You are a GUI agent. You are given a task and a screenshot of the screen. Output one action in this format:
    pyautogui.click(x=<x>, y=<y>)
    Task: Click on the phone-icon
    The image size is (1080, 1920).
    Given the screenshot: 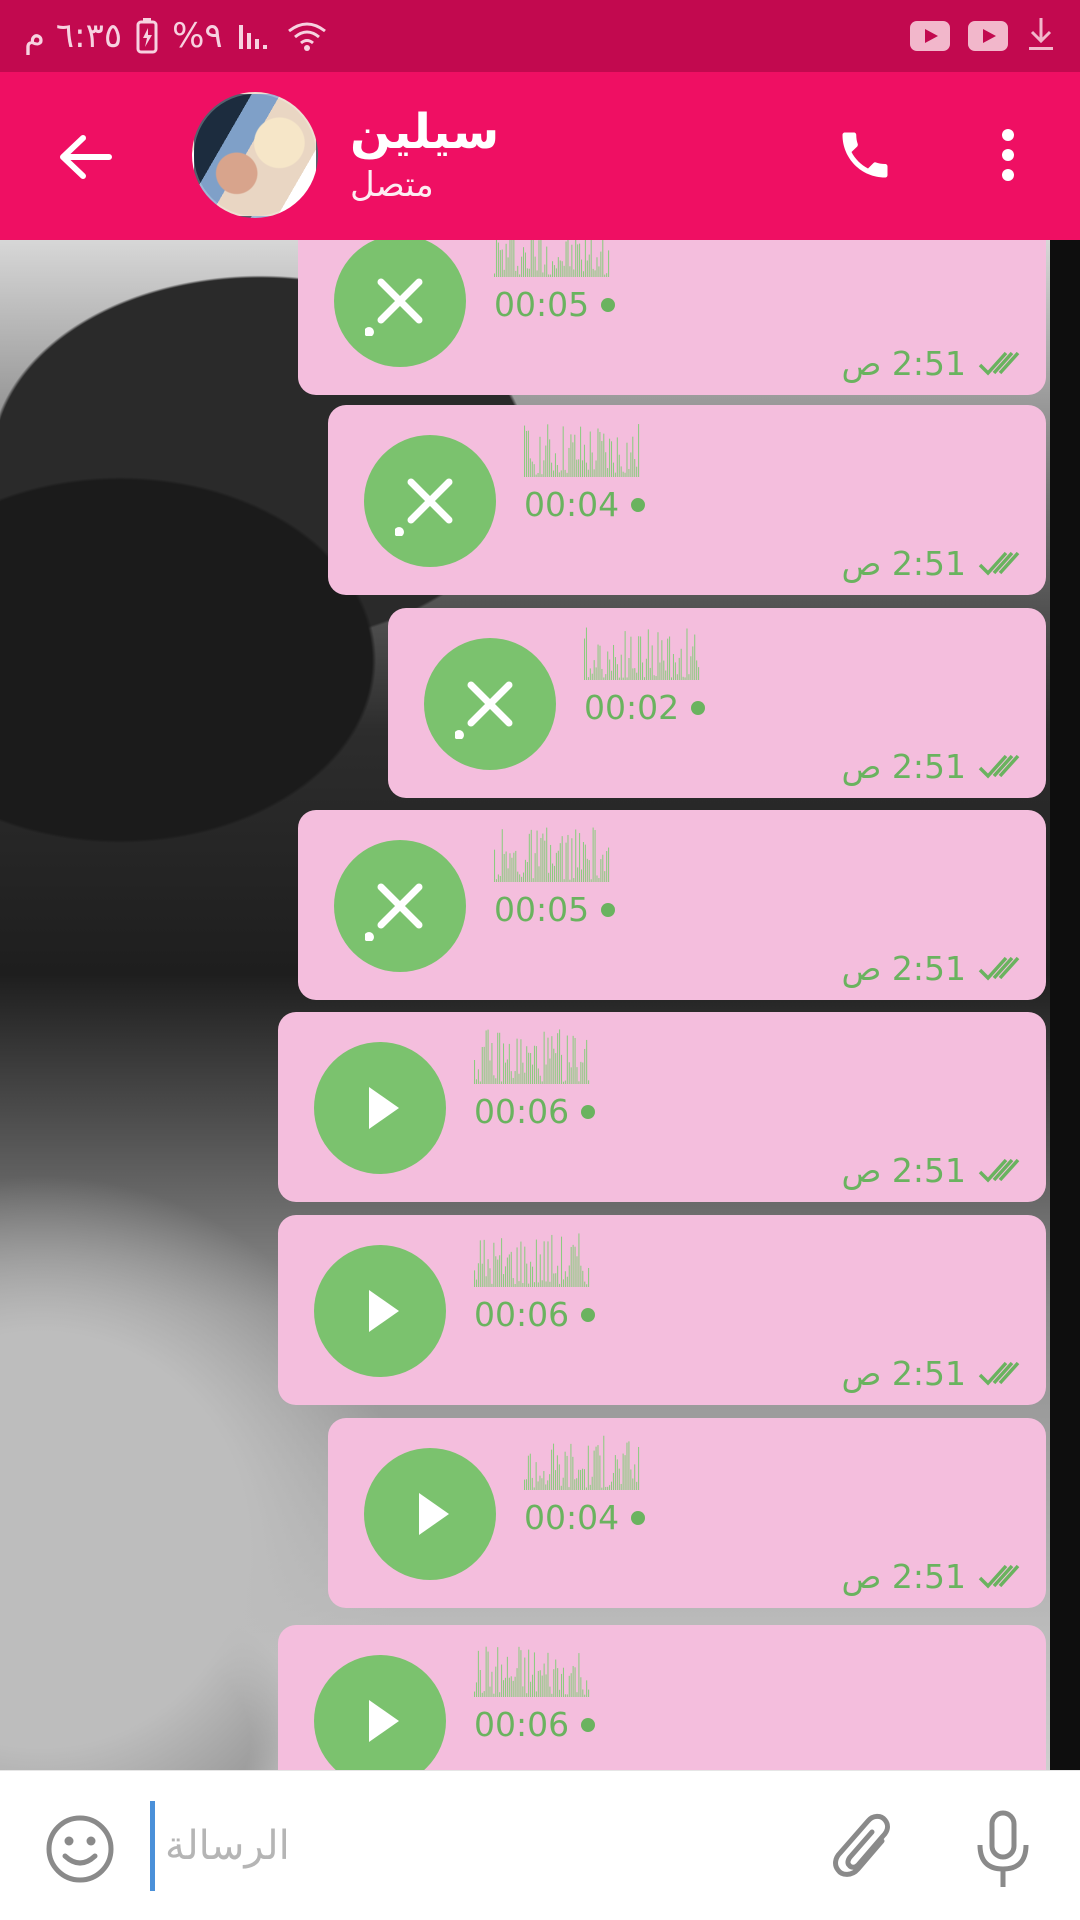 What is the action you would take?
    pyautogui.click(x=865, y=155)
    